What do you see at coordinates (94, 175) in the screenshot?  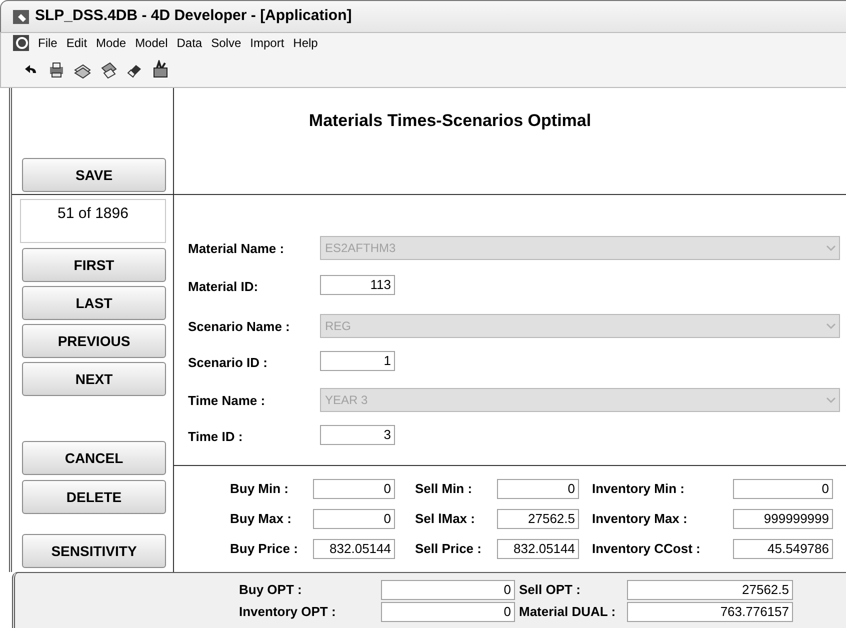 I see `sidebar-button: SAVE` at bounding box center [94, 175].